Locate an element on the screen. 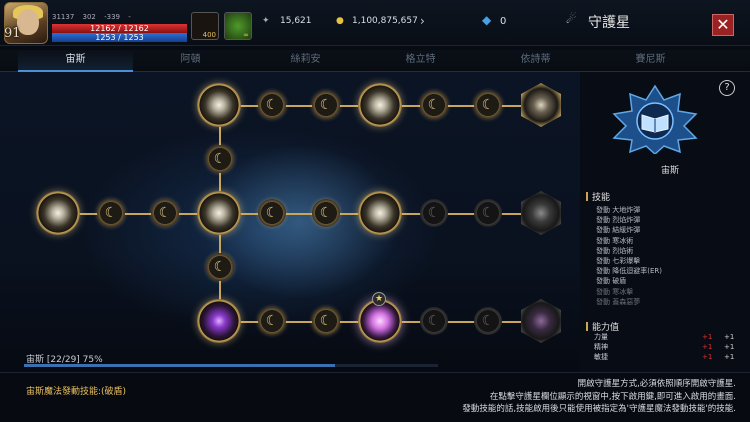  tab-glit: 格立特 is located at coordinates (420, 61).